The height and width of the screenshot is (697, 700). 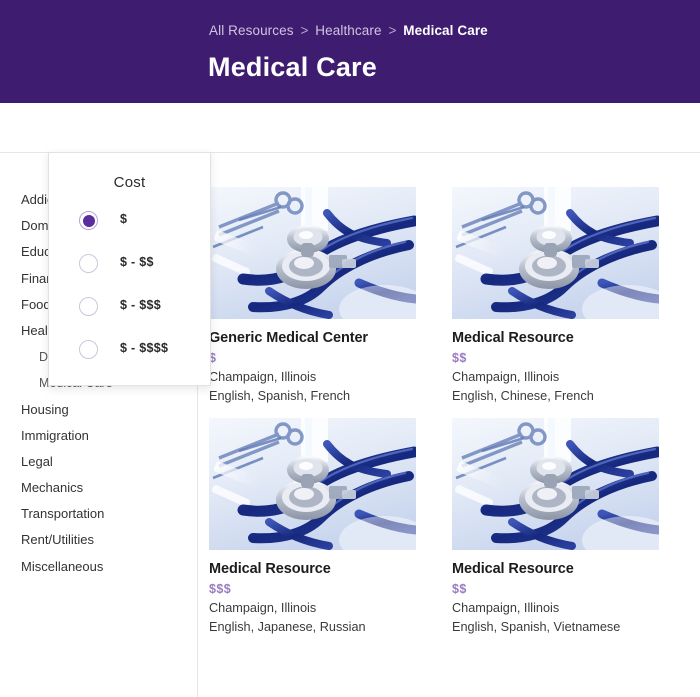 I want to click on cost-option-1: $ - $$, so click(x=129, y=268).